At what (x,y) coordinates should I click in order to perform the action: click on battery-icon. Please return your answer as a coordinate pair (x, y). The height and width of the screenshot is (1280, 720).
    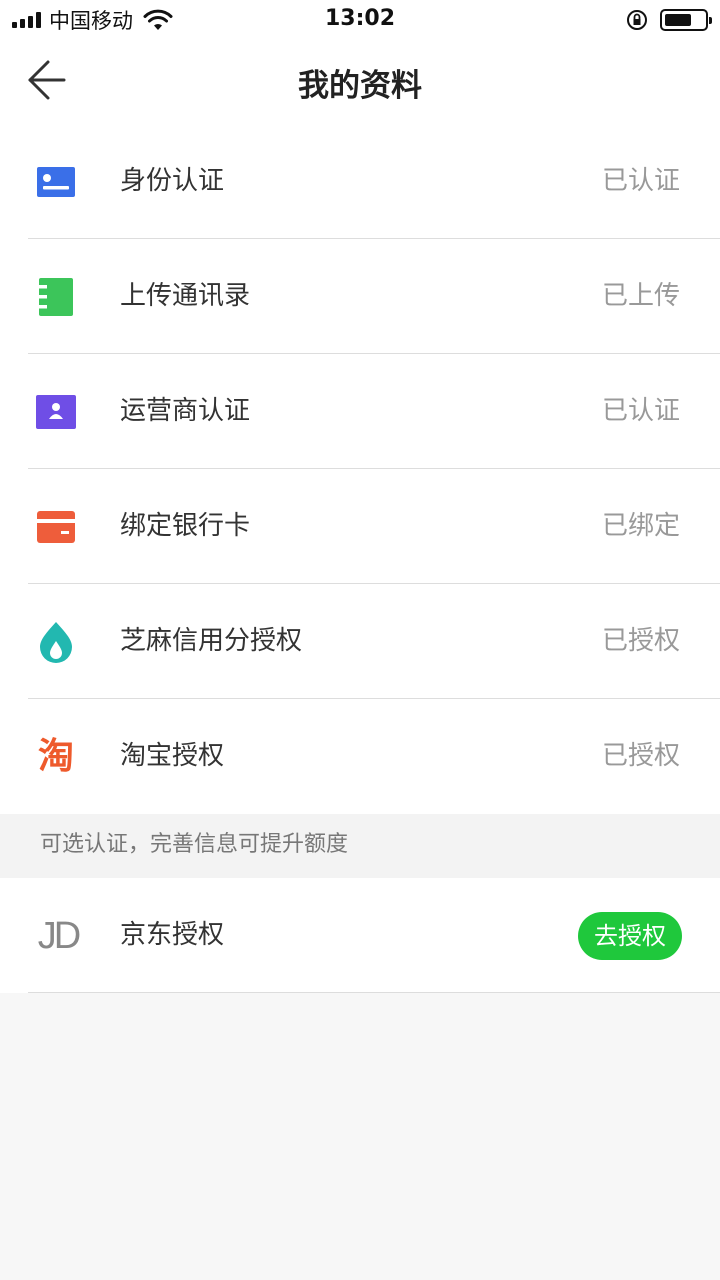
    Looking at the image, I should click on (686, 20).